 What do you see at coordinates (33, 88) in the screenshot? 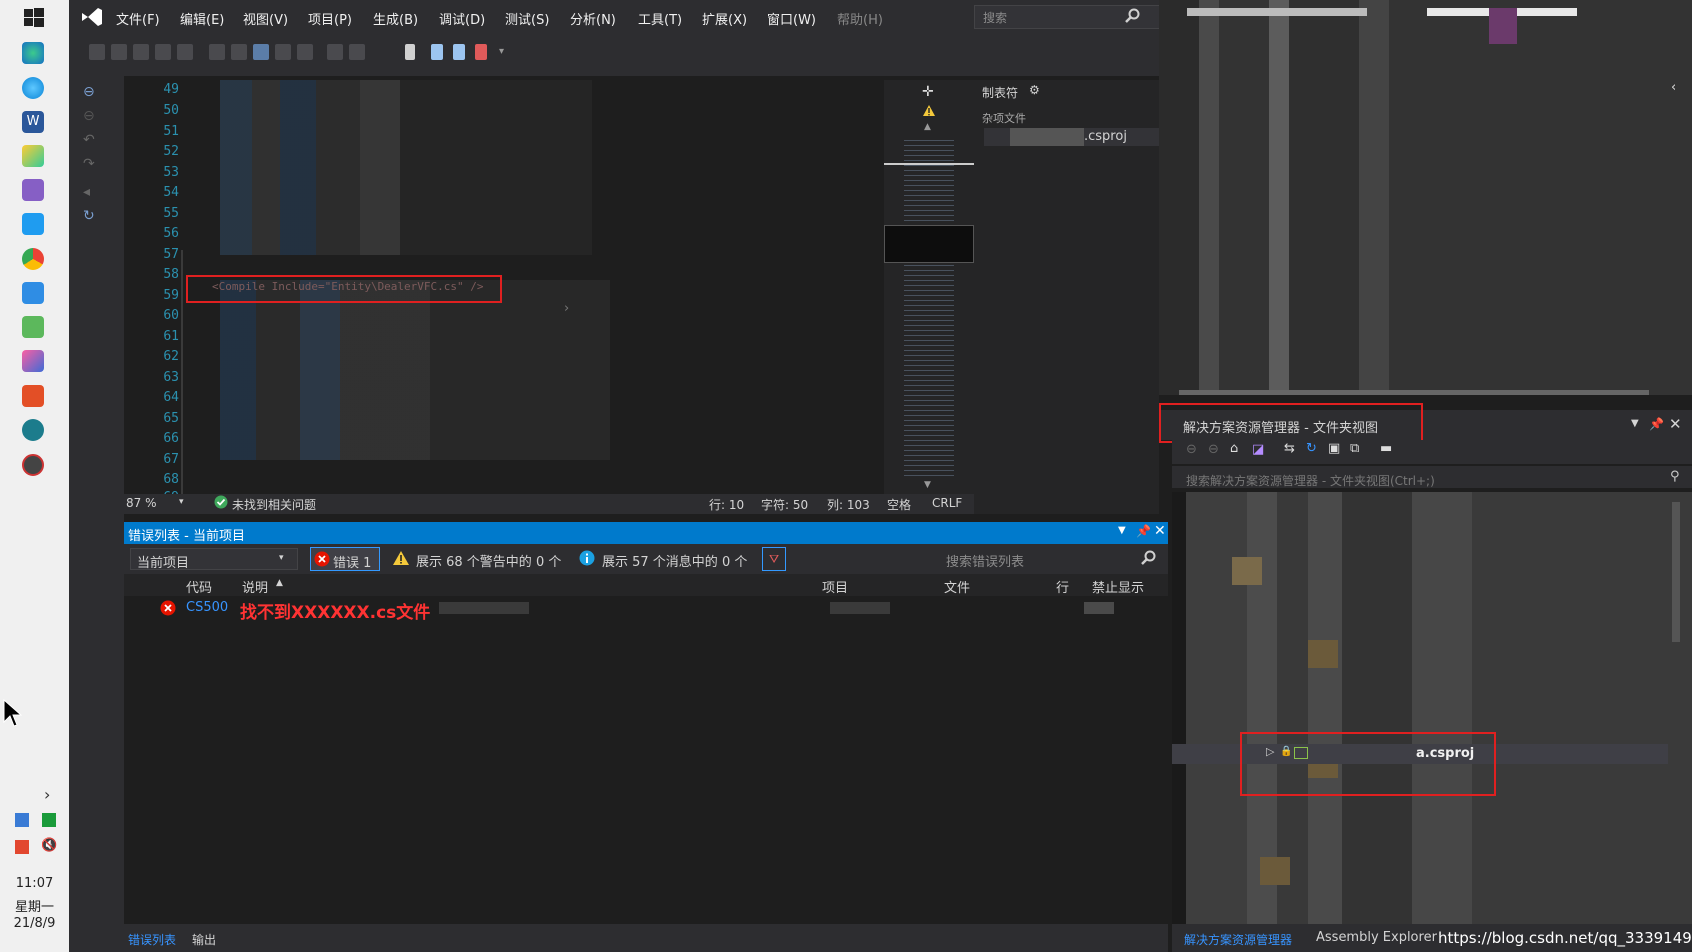
I see `browser-icon` at bounding box center [33, 88].